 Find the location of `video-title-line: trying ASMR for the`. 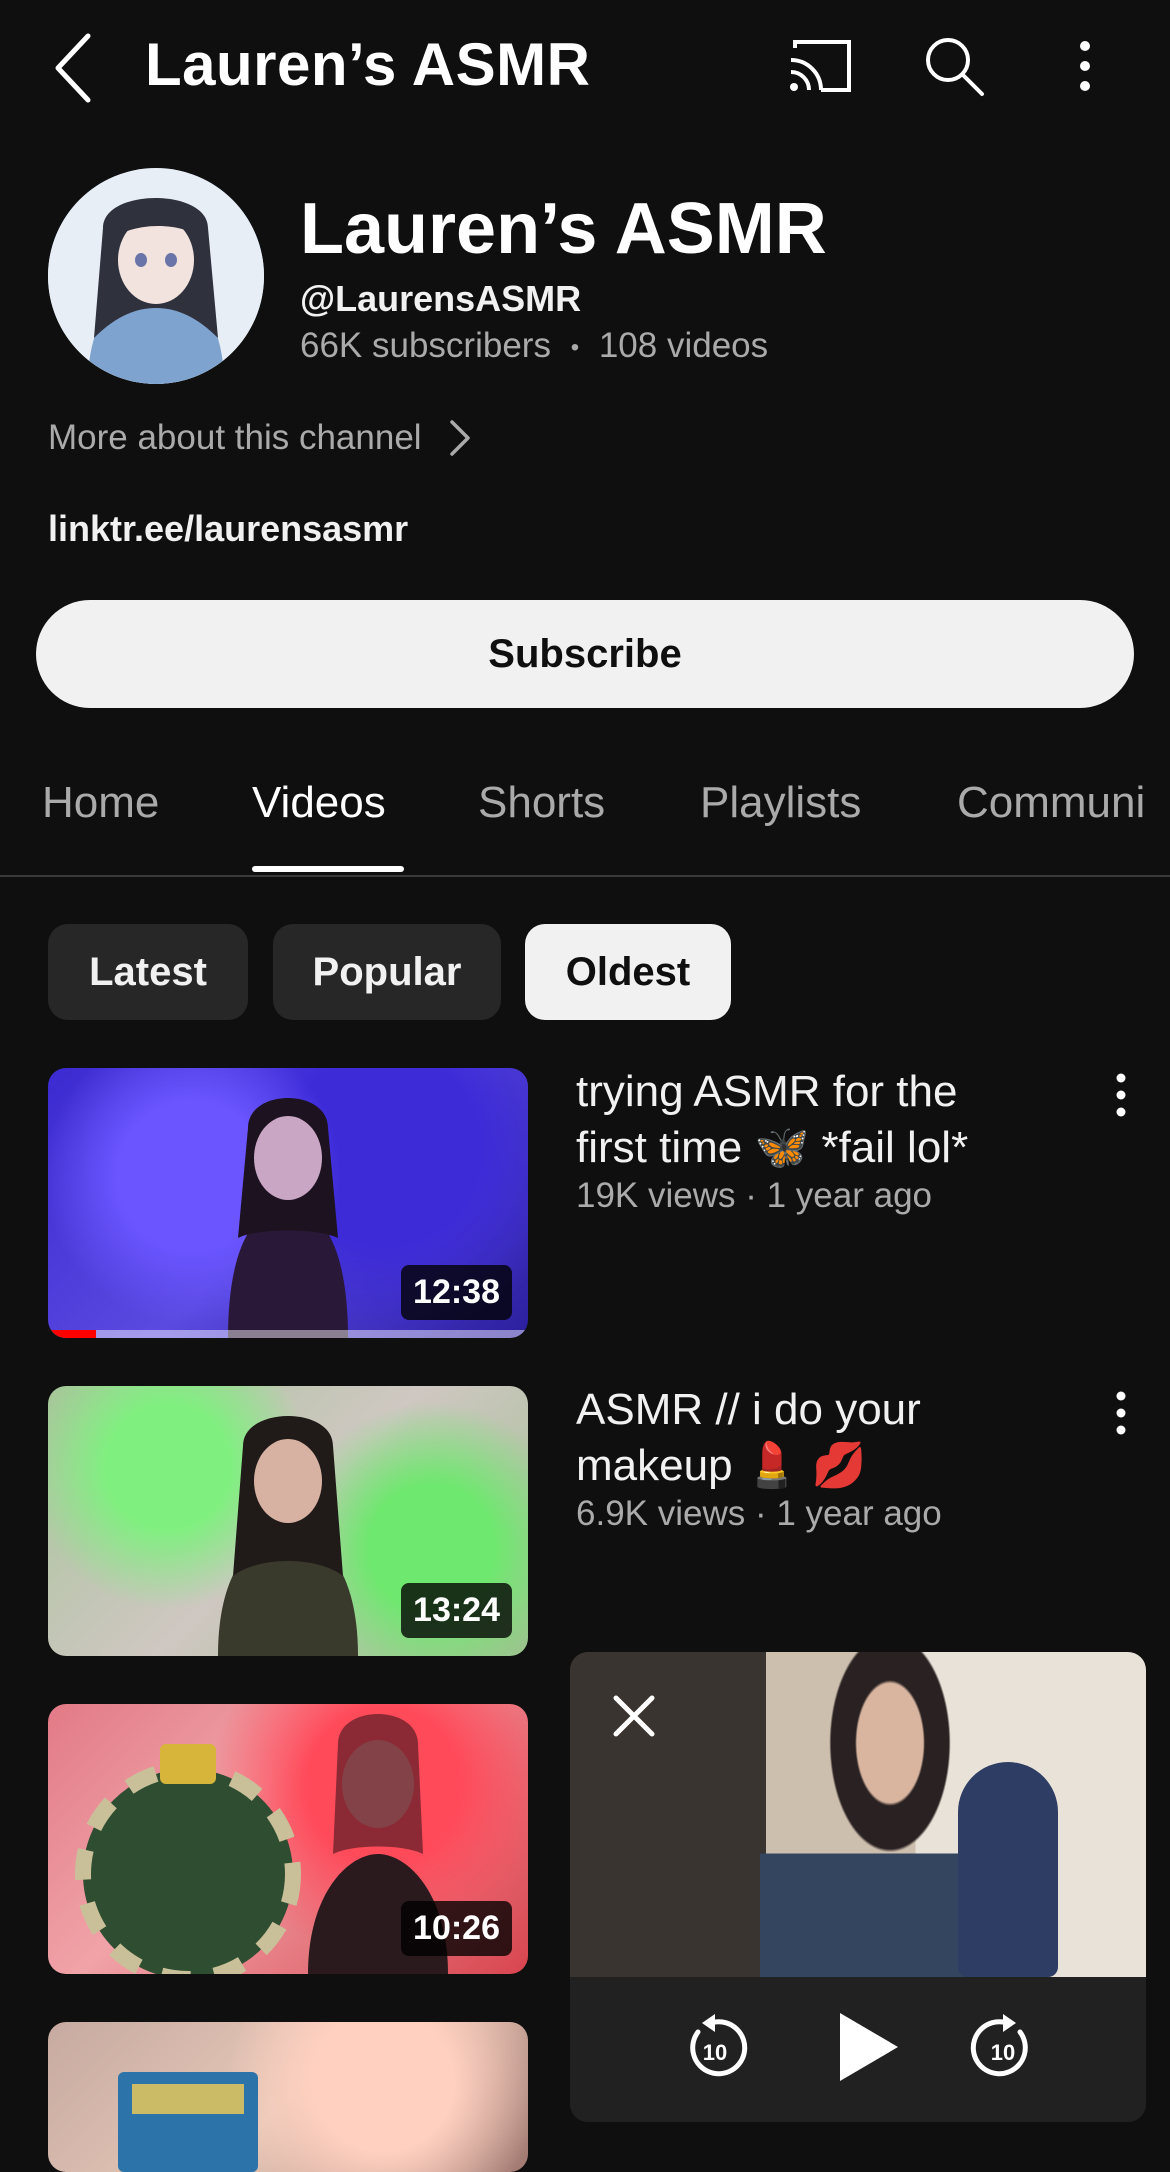

video-title-line: trying ASMR for the is located at coordinates (767, 1091).